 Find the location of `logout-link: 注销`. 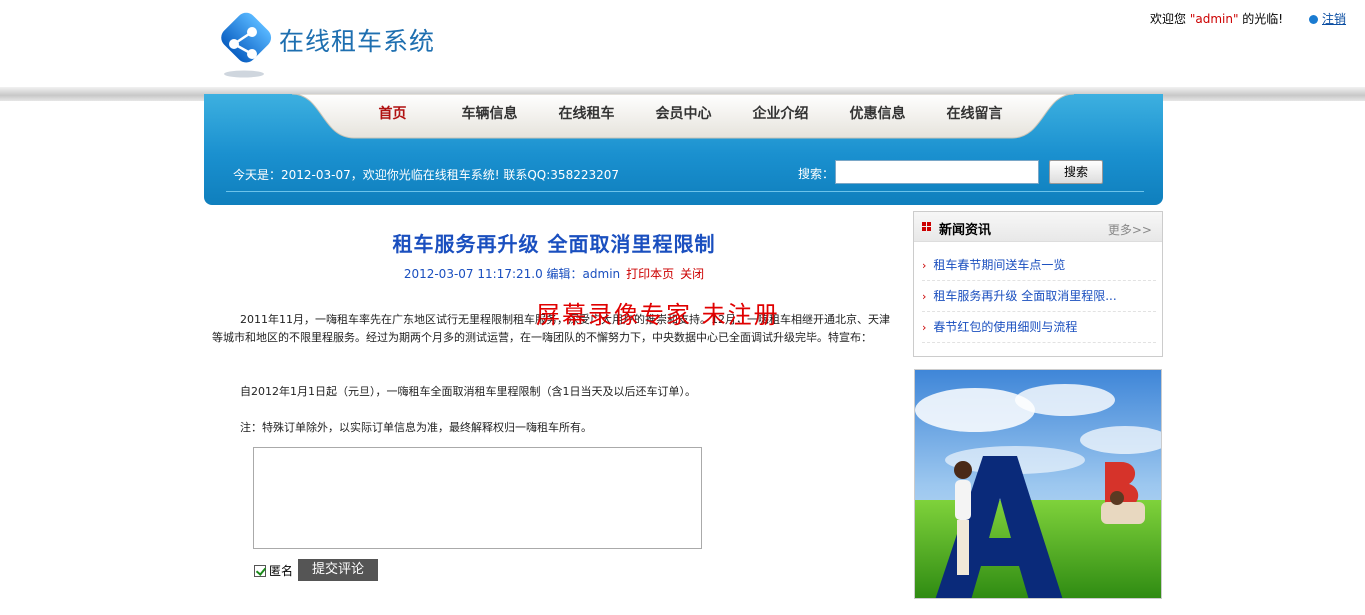

logout-link: 注销 is located at coordinates (1327, 18).